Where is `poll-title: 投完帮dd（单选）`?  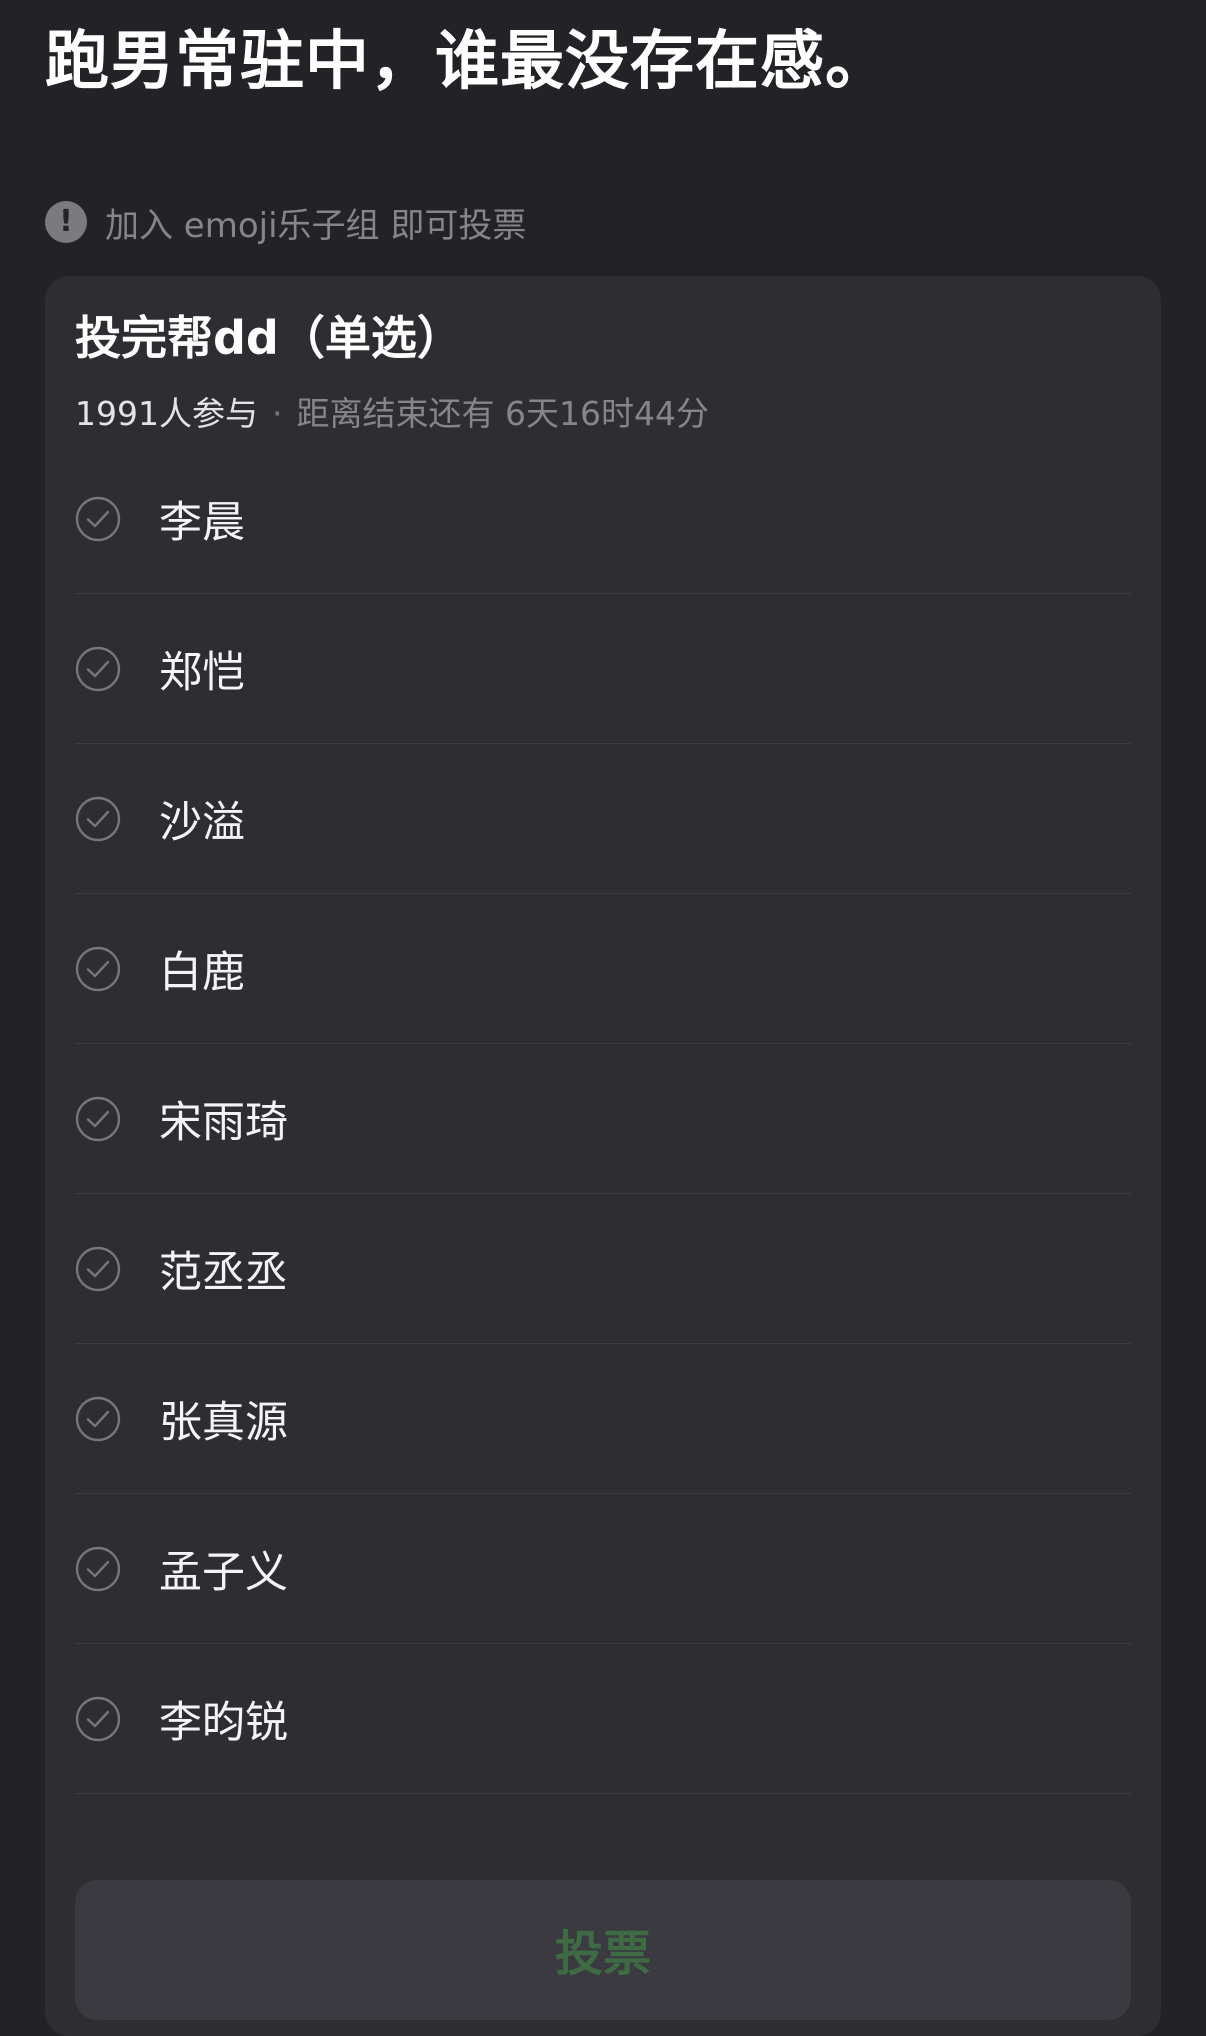 poll-title: 投完帮dd（单选） is located at coordinates (269, 338).